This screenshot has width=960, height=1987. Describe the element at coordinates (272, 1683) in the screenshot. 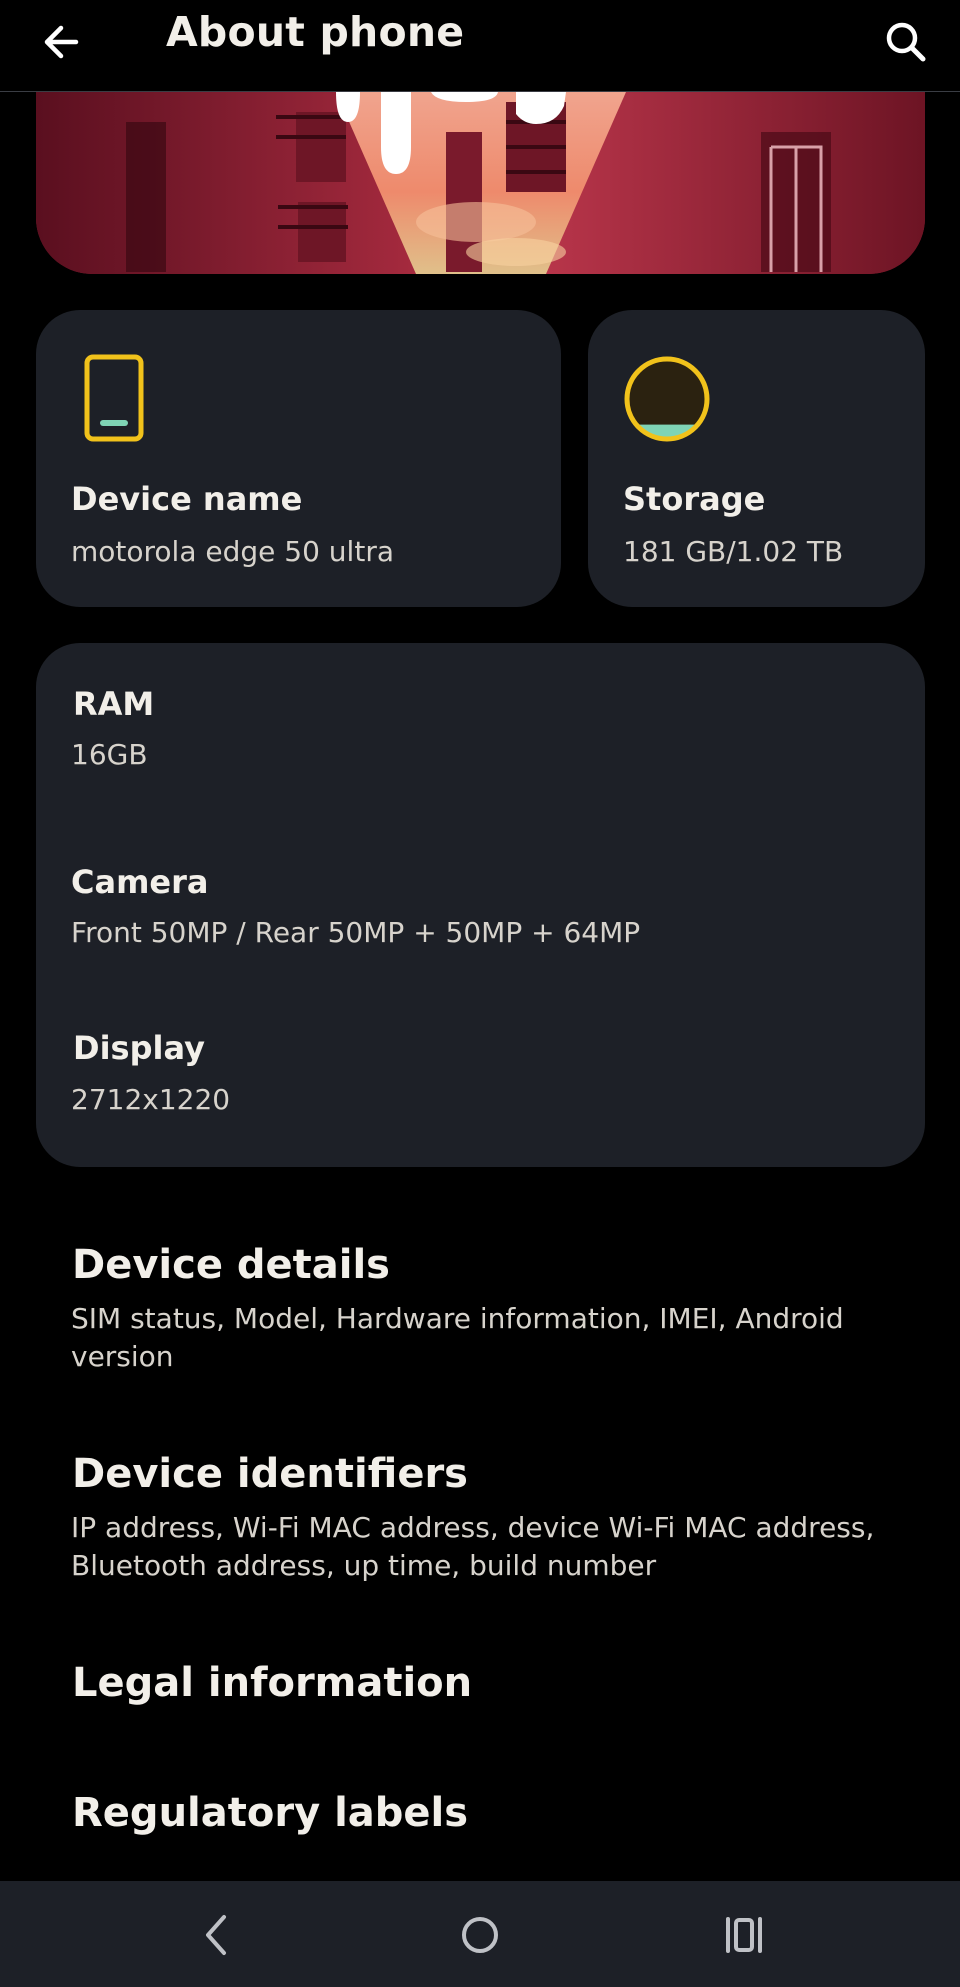

I see `legal-information-title: Legal information` at that location.